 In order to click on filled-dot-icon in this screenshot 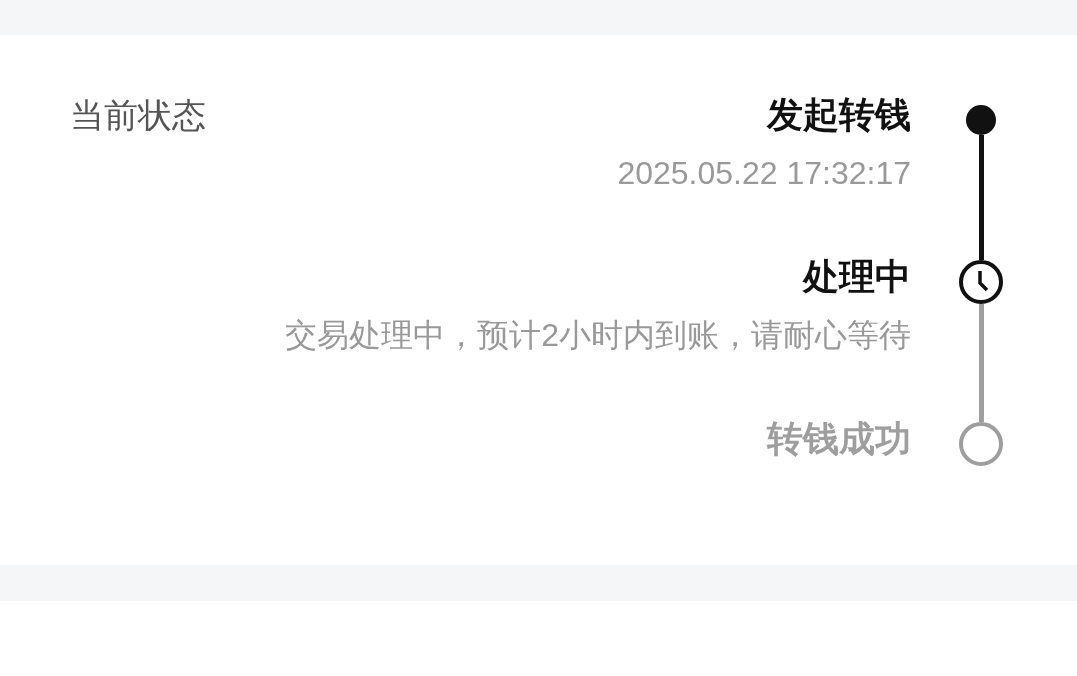, I will do `click(981, 120)`.